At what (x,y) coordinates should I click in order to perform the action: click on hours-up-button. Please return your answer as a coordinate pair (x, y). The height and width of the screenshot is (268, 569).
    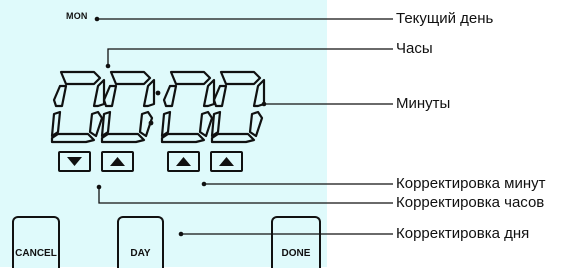
    Looking at the image, I should click on (117, 161).